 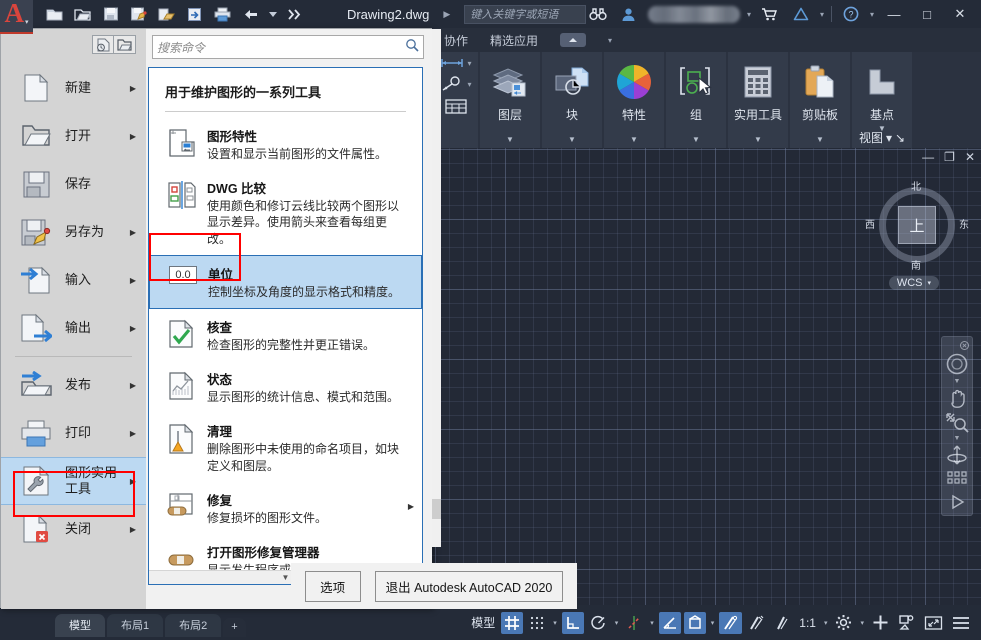 What do you see at coordinates (412, 47) in the screenshot?
I see `search-icon` at bounding box center [412, 47].